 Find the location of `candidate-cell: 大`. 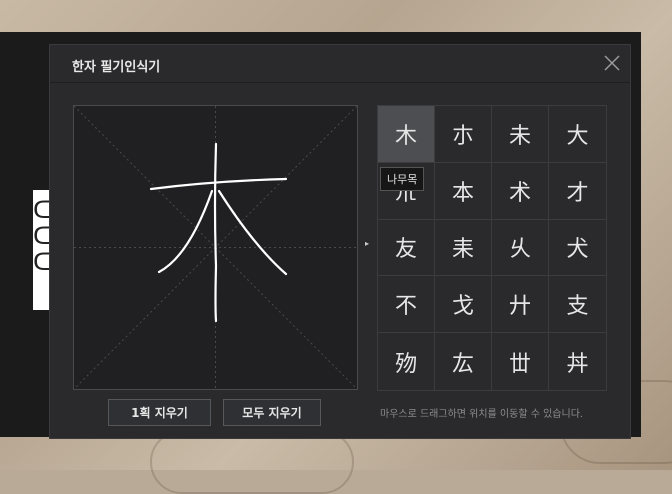

candidate-cell: 大 is located at coordinates (577, 134).